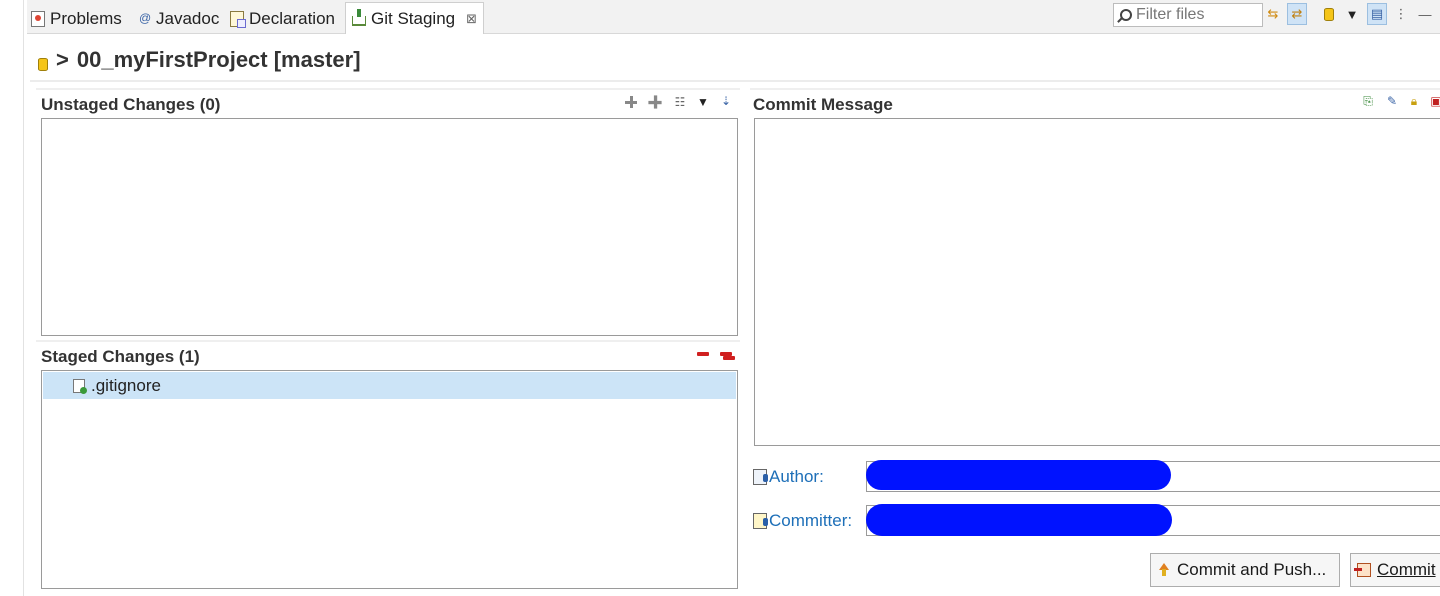 This screenshot has width=1440, height=596. I want to click on search-icon, so click(1126, 15).